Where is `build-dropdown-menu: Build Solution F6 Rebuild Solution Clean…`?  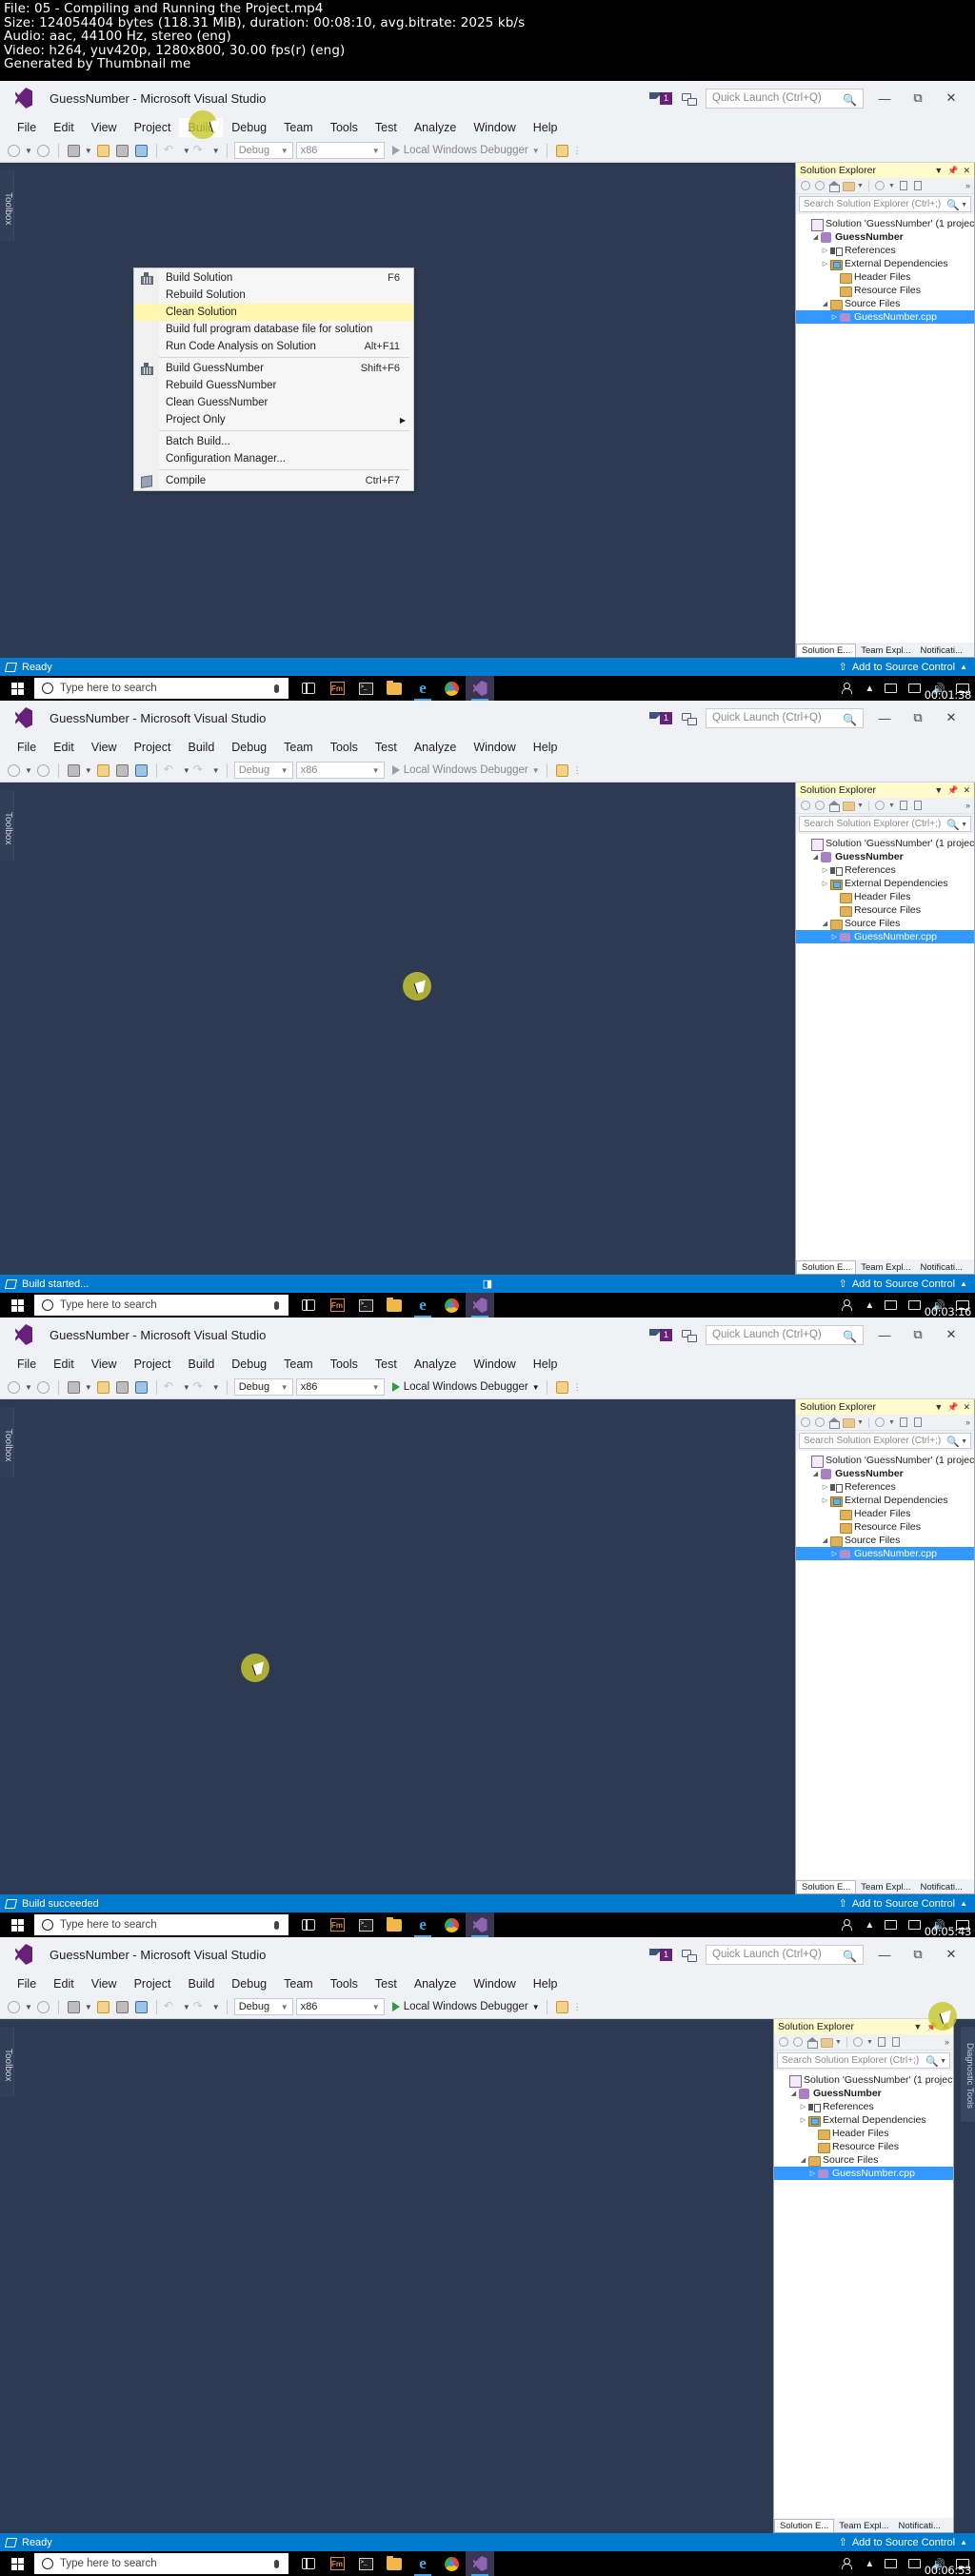 build-dropdown-menu: Build Solution F6 Rebuild Solution Clean… is located at coordinates (273, 379).